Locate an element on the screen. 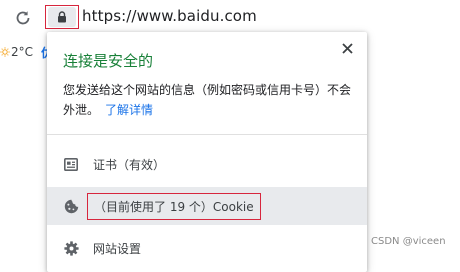  site-info-button is located at coordinates (62, 17).